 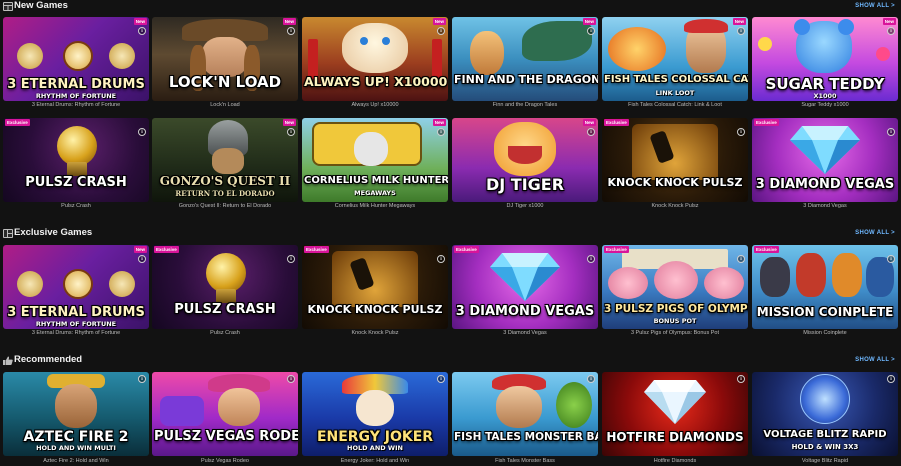 I want to click on eye-art, so click(x=364, y=41).